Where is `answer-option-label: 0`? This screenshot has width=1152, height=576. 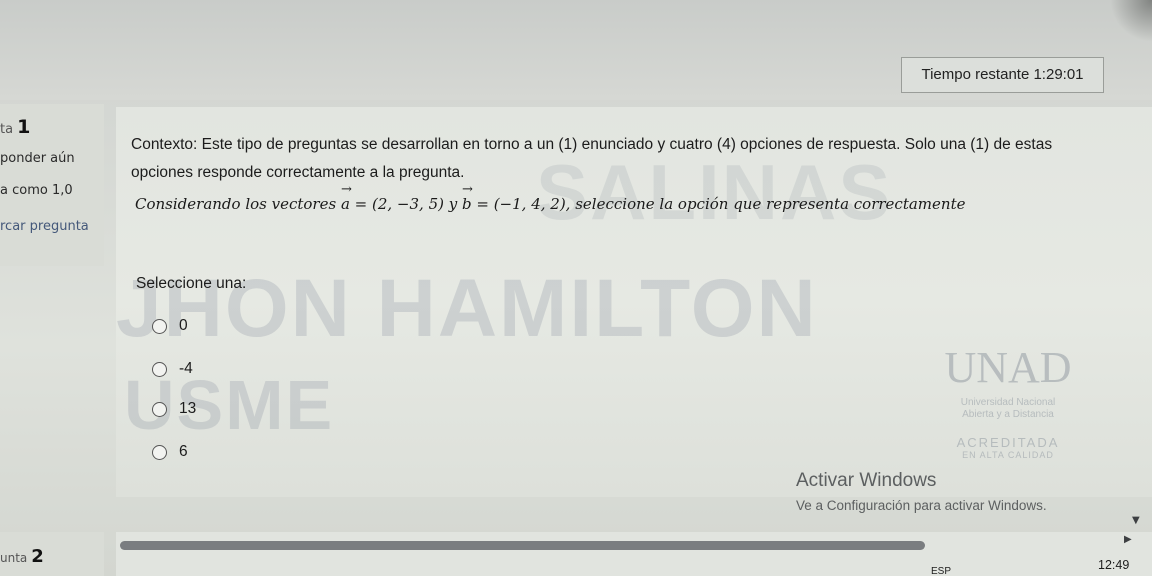 answer-option-label: 0 is located at coordinates (183, 325).